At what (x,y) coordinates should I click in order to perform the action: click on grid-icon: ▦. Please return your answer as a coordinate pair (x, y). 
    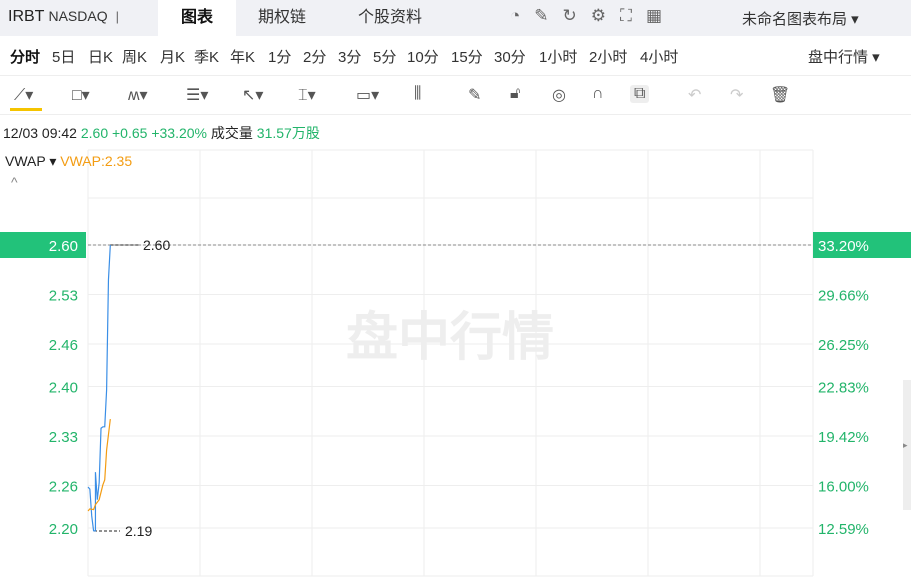
    Looking at the image, I should click on (654, 16).